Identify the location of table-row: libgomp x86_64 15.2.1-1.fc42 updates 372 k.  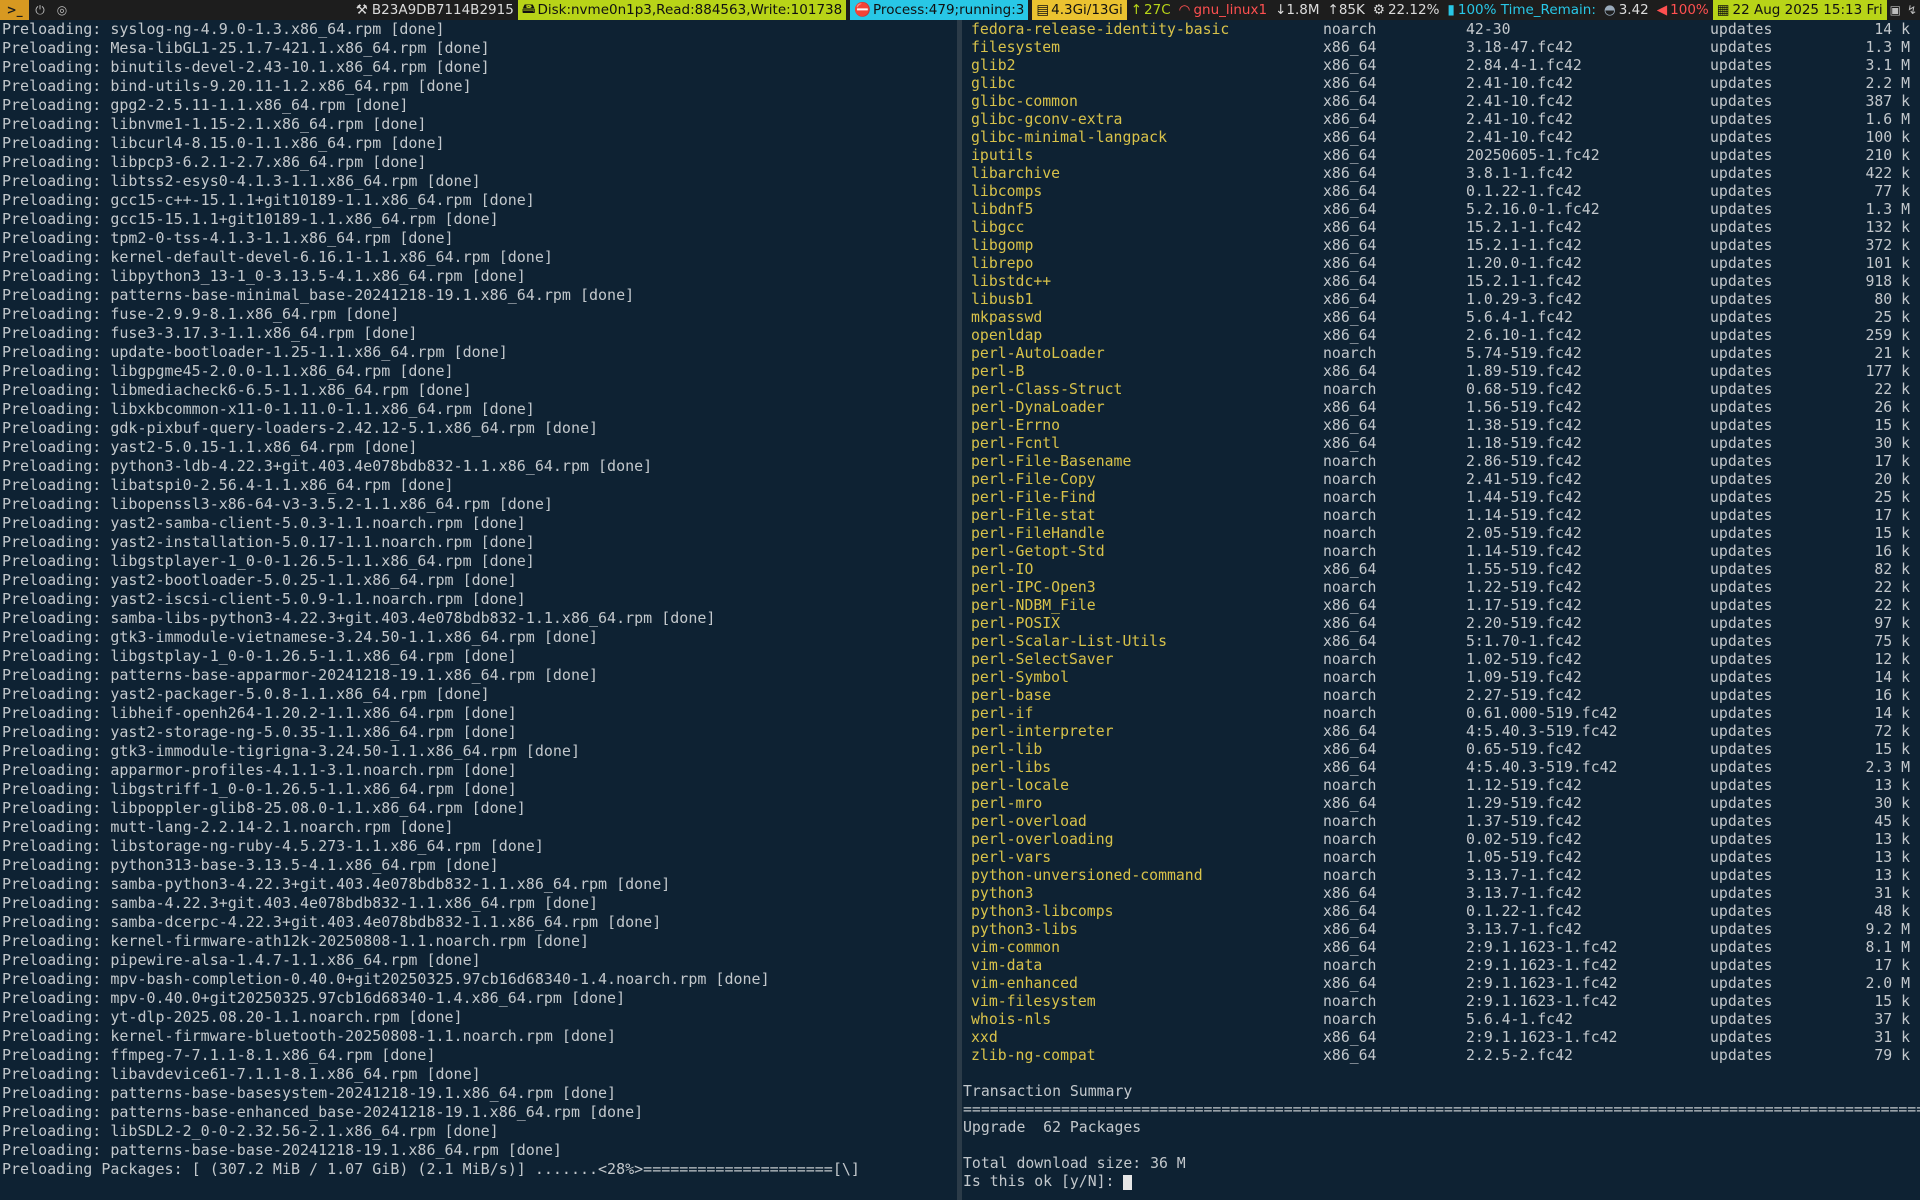
(1441, 246).